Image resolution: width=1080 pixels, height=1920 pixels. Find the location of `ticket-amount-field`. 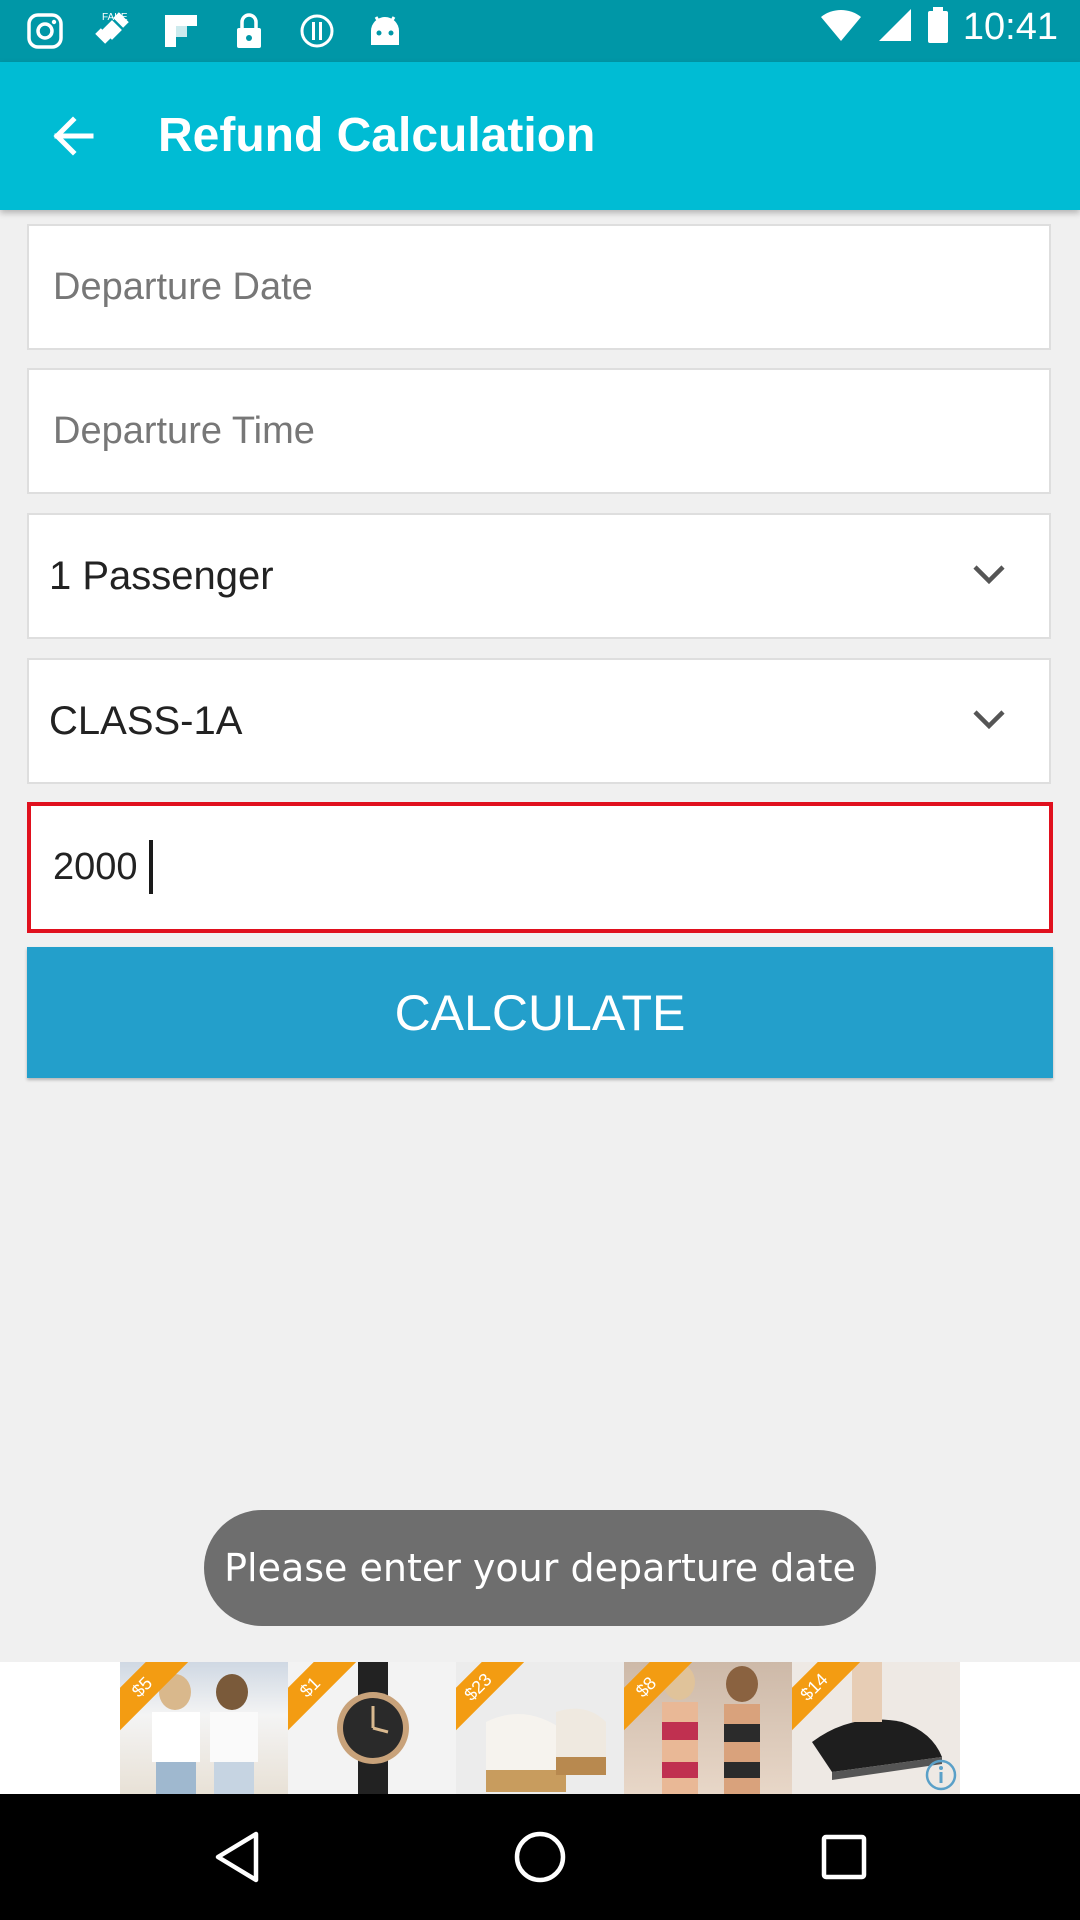

ticket-amount-field is located at coordinates (540, 867).